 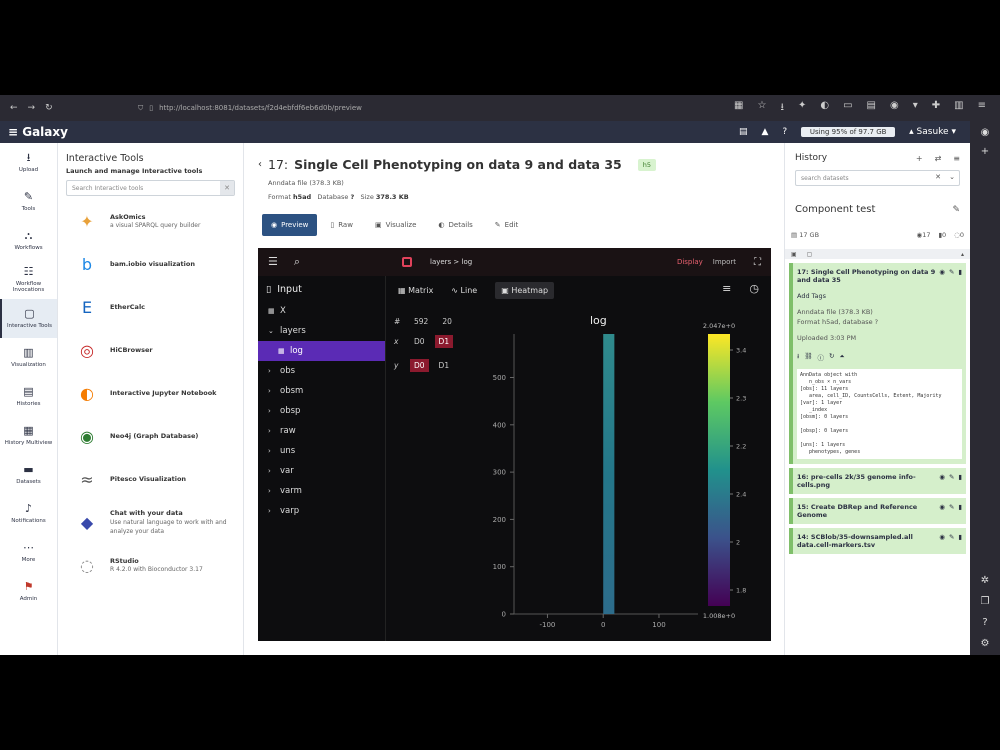 What do you see at coordinates (794, 254) in the screenshot?
I see `select-all-icon: ▣` at bounding box center [794, 254].